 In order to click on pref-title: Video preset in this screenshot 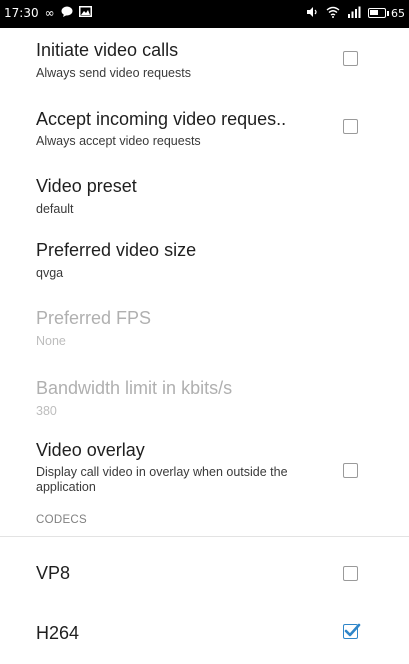, I will do `click(86, 186)`.